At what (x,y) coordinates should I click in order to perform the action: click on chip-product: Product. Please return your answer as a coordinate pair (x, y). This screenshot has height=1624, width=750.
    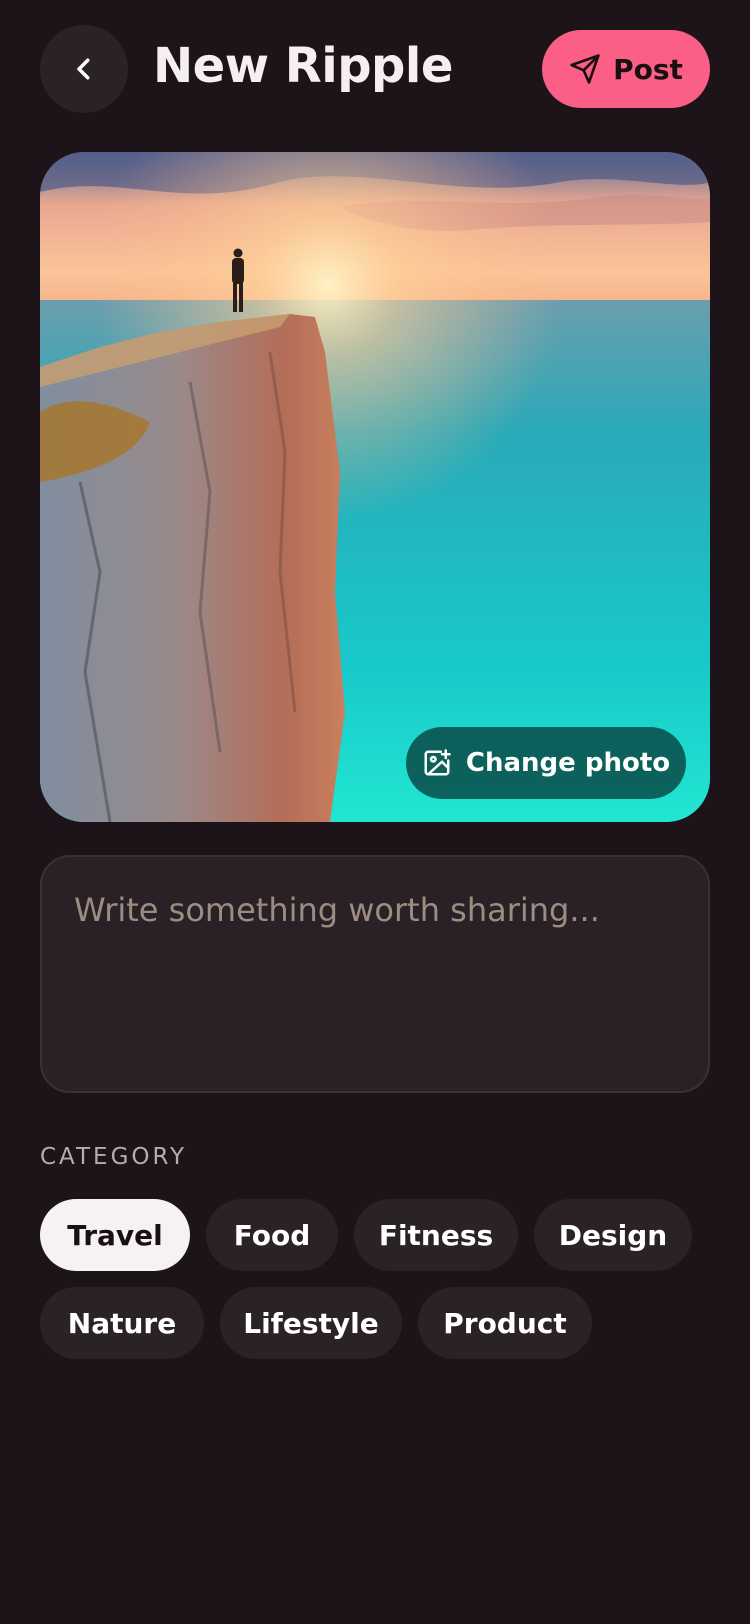
    Looking at the image, I should click on (505, 1323).